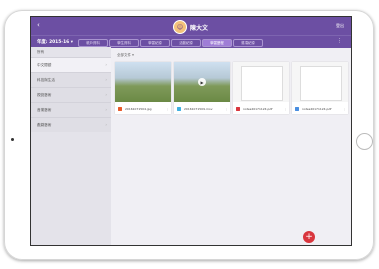 The width and height of the screenshot is (379, 269). Describe the element at coordinates (217, 42) in the screenshot. I see `tab-portfolio: 學習歷程` at that location.